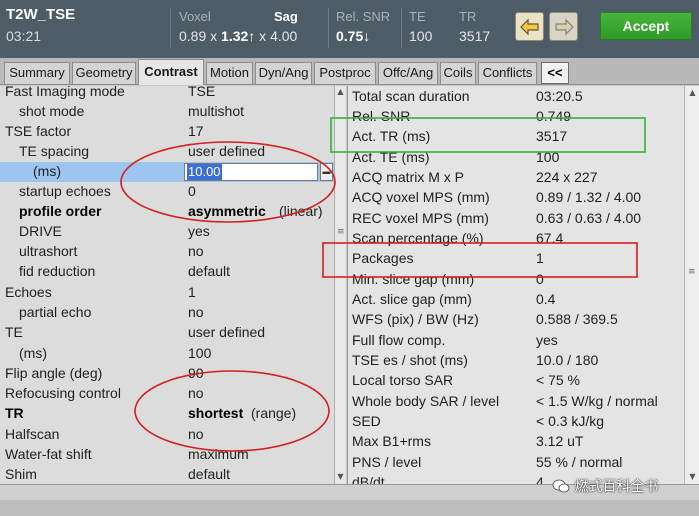 The width and height of the screenshot is (699, 516). I want to click on info-value: < 0.3 kJ/kg, so click(570, 421).